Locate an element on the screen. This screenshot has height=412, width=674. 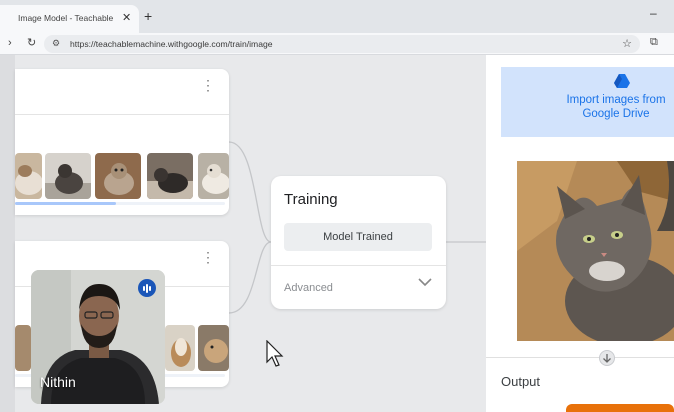
import-label: Import images from Google Drive is located at coordinates (616, 107).